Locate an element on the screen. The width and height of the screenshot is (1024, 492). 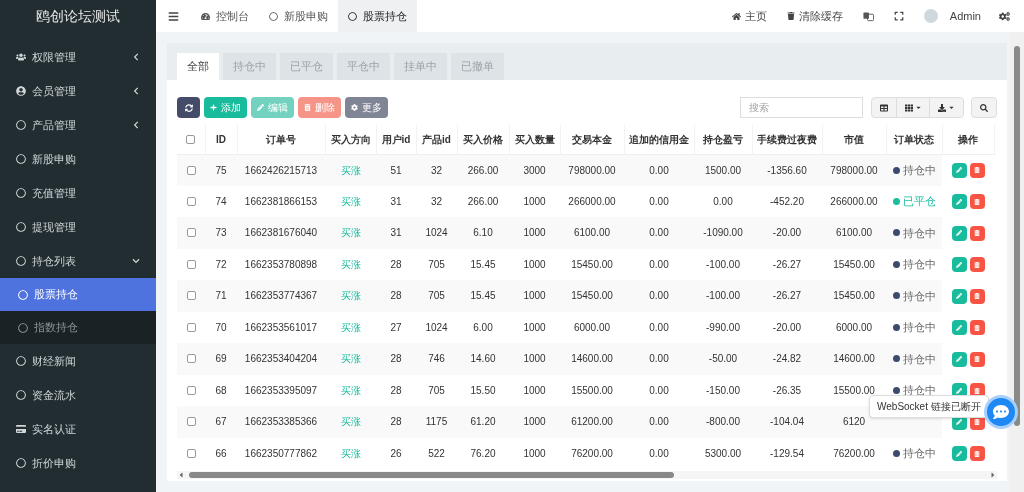
column-header: 订单号 is located at coordinates (281, 139).